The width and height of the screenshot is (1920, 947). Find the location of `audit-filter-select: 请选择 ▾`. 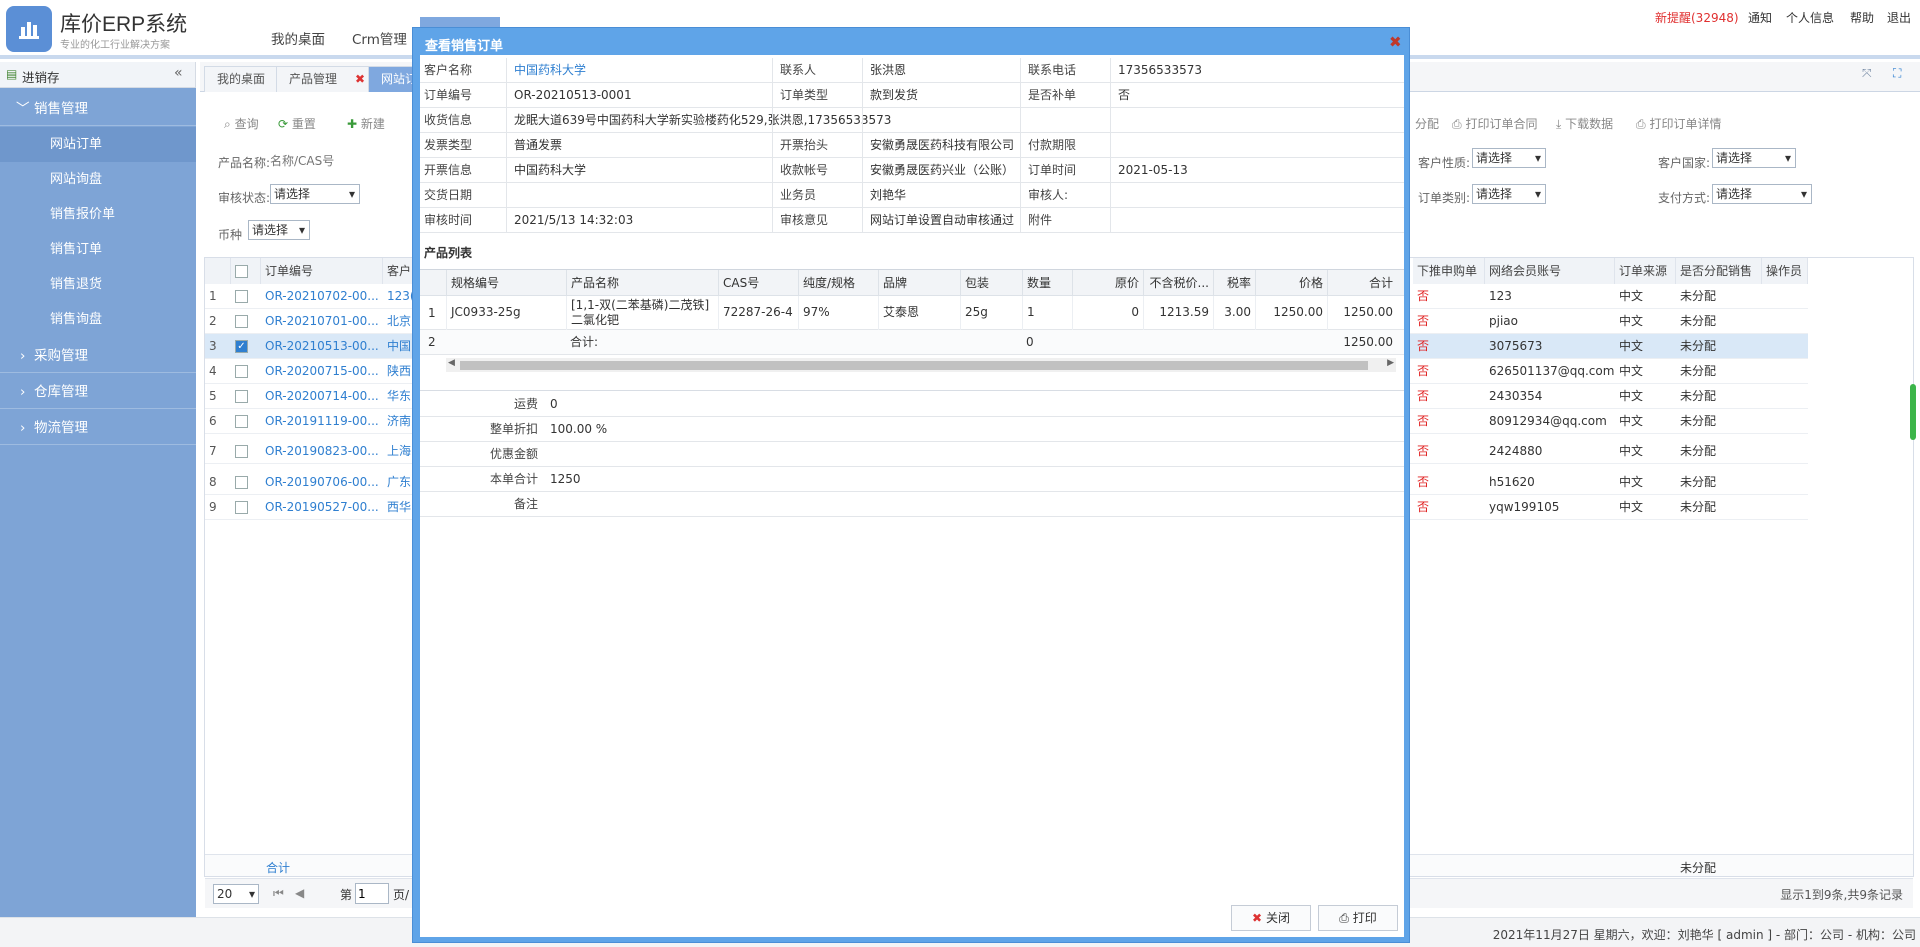

audit-filter-select: 请选择 ▾ is located at coordinates (315, 194).